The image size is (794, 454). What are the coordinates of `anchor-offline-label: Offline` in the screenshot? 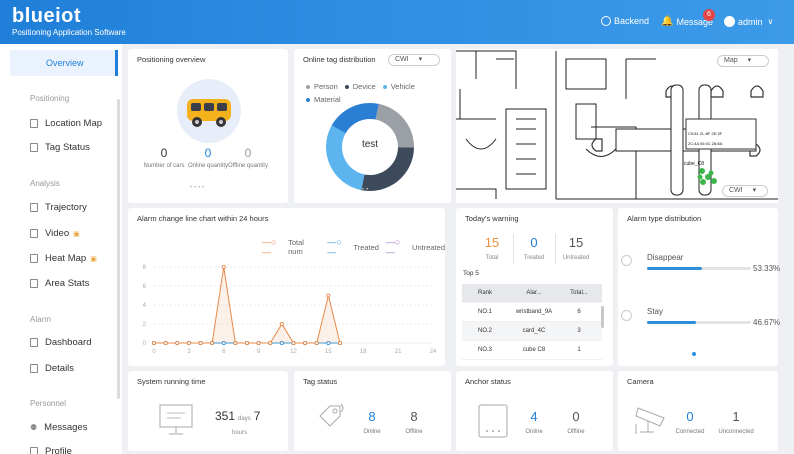 It's located at (576, 432).